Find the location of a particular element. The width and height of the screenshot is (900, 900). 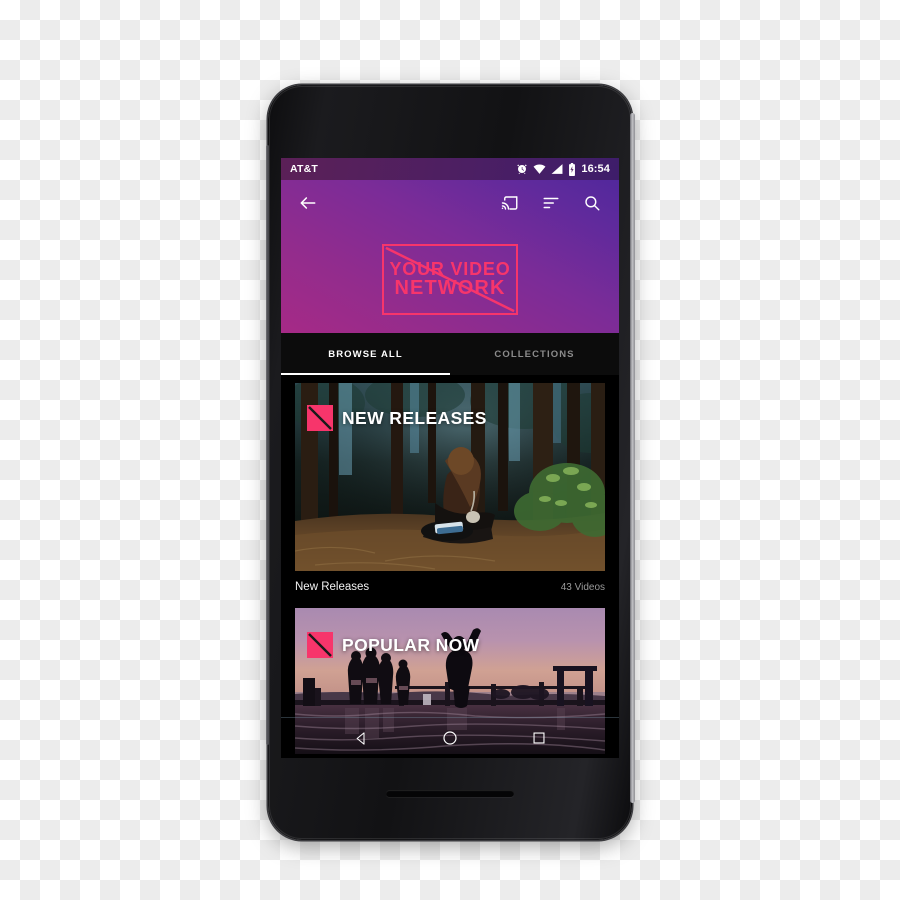

logo-text: YOUR VIDEO NETWORK is located at coordinates (450, 279).